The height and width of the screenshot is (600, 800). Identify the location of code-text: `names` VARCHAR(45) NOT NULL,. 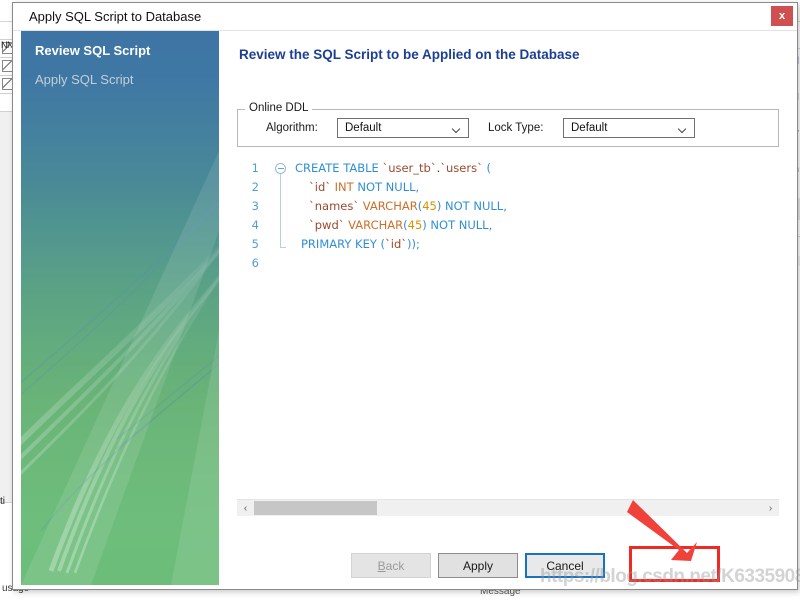
(408, 206).